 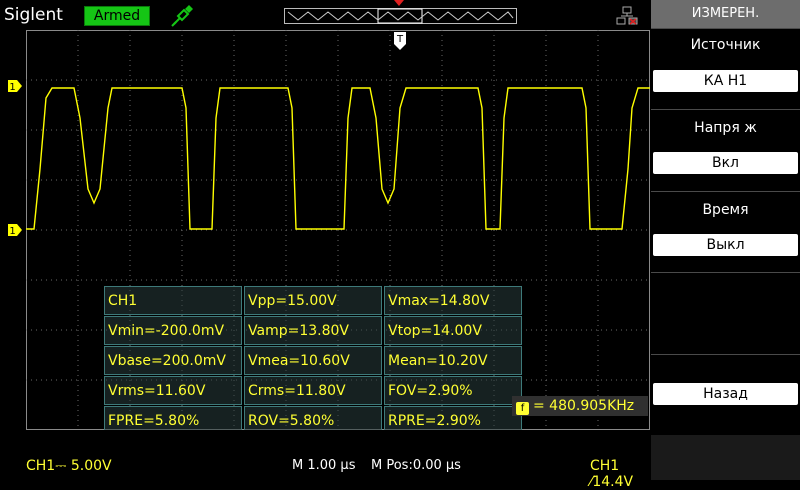 What do you see at coordinates (725, 245) in the screenshot?
I see `time-value: Выкл` at bounding box center [725, 245].